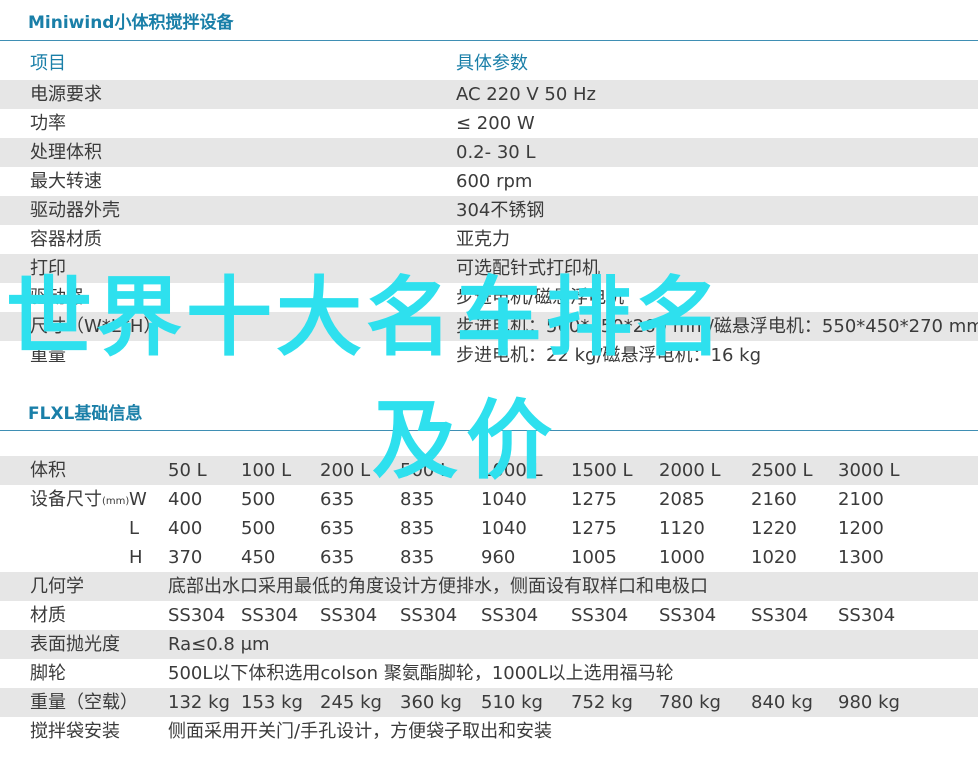 This screenshot has width=978, height=759. I want to click on info-text: 底部出水口采用最低的角度设计方便排水，侧面设有取样口和电极口, so click(438, 586).